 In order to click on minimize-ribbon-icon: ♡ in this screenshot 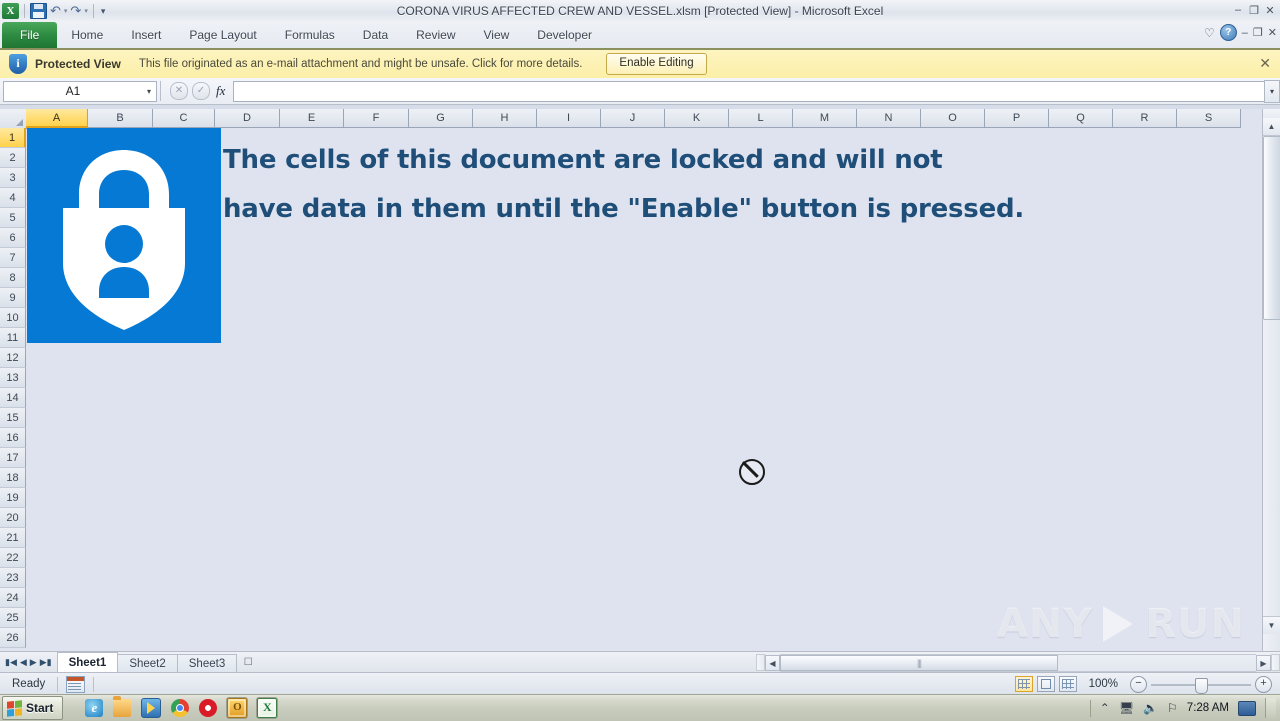, I will do `click(1209, 33)`.